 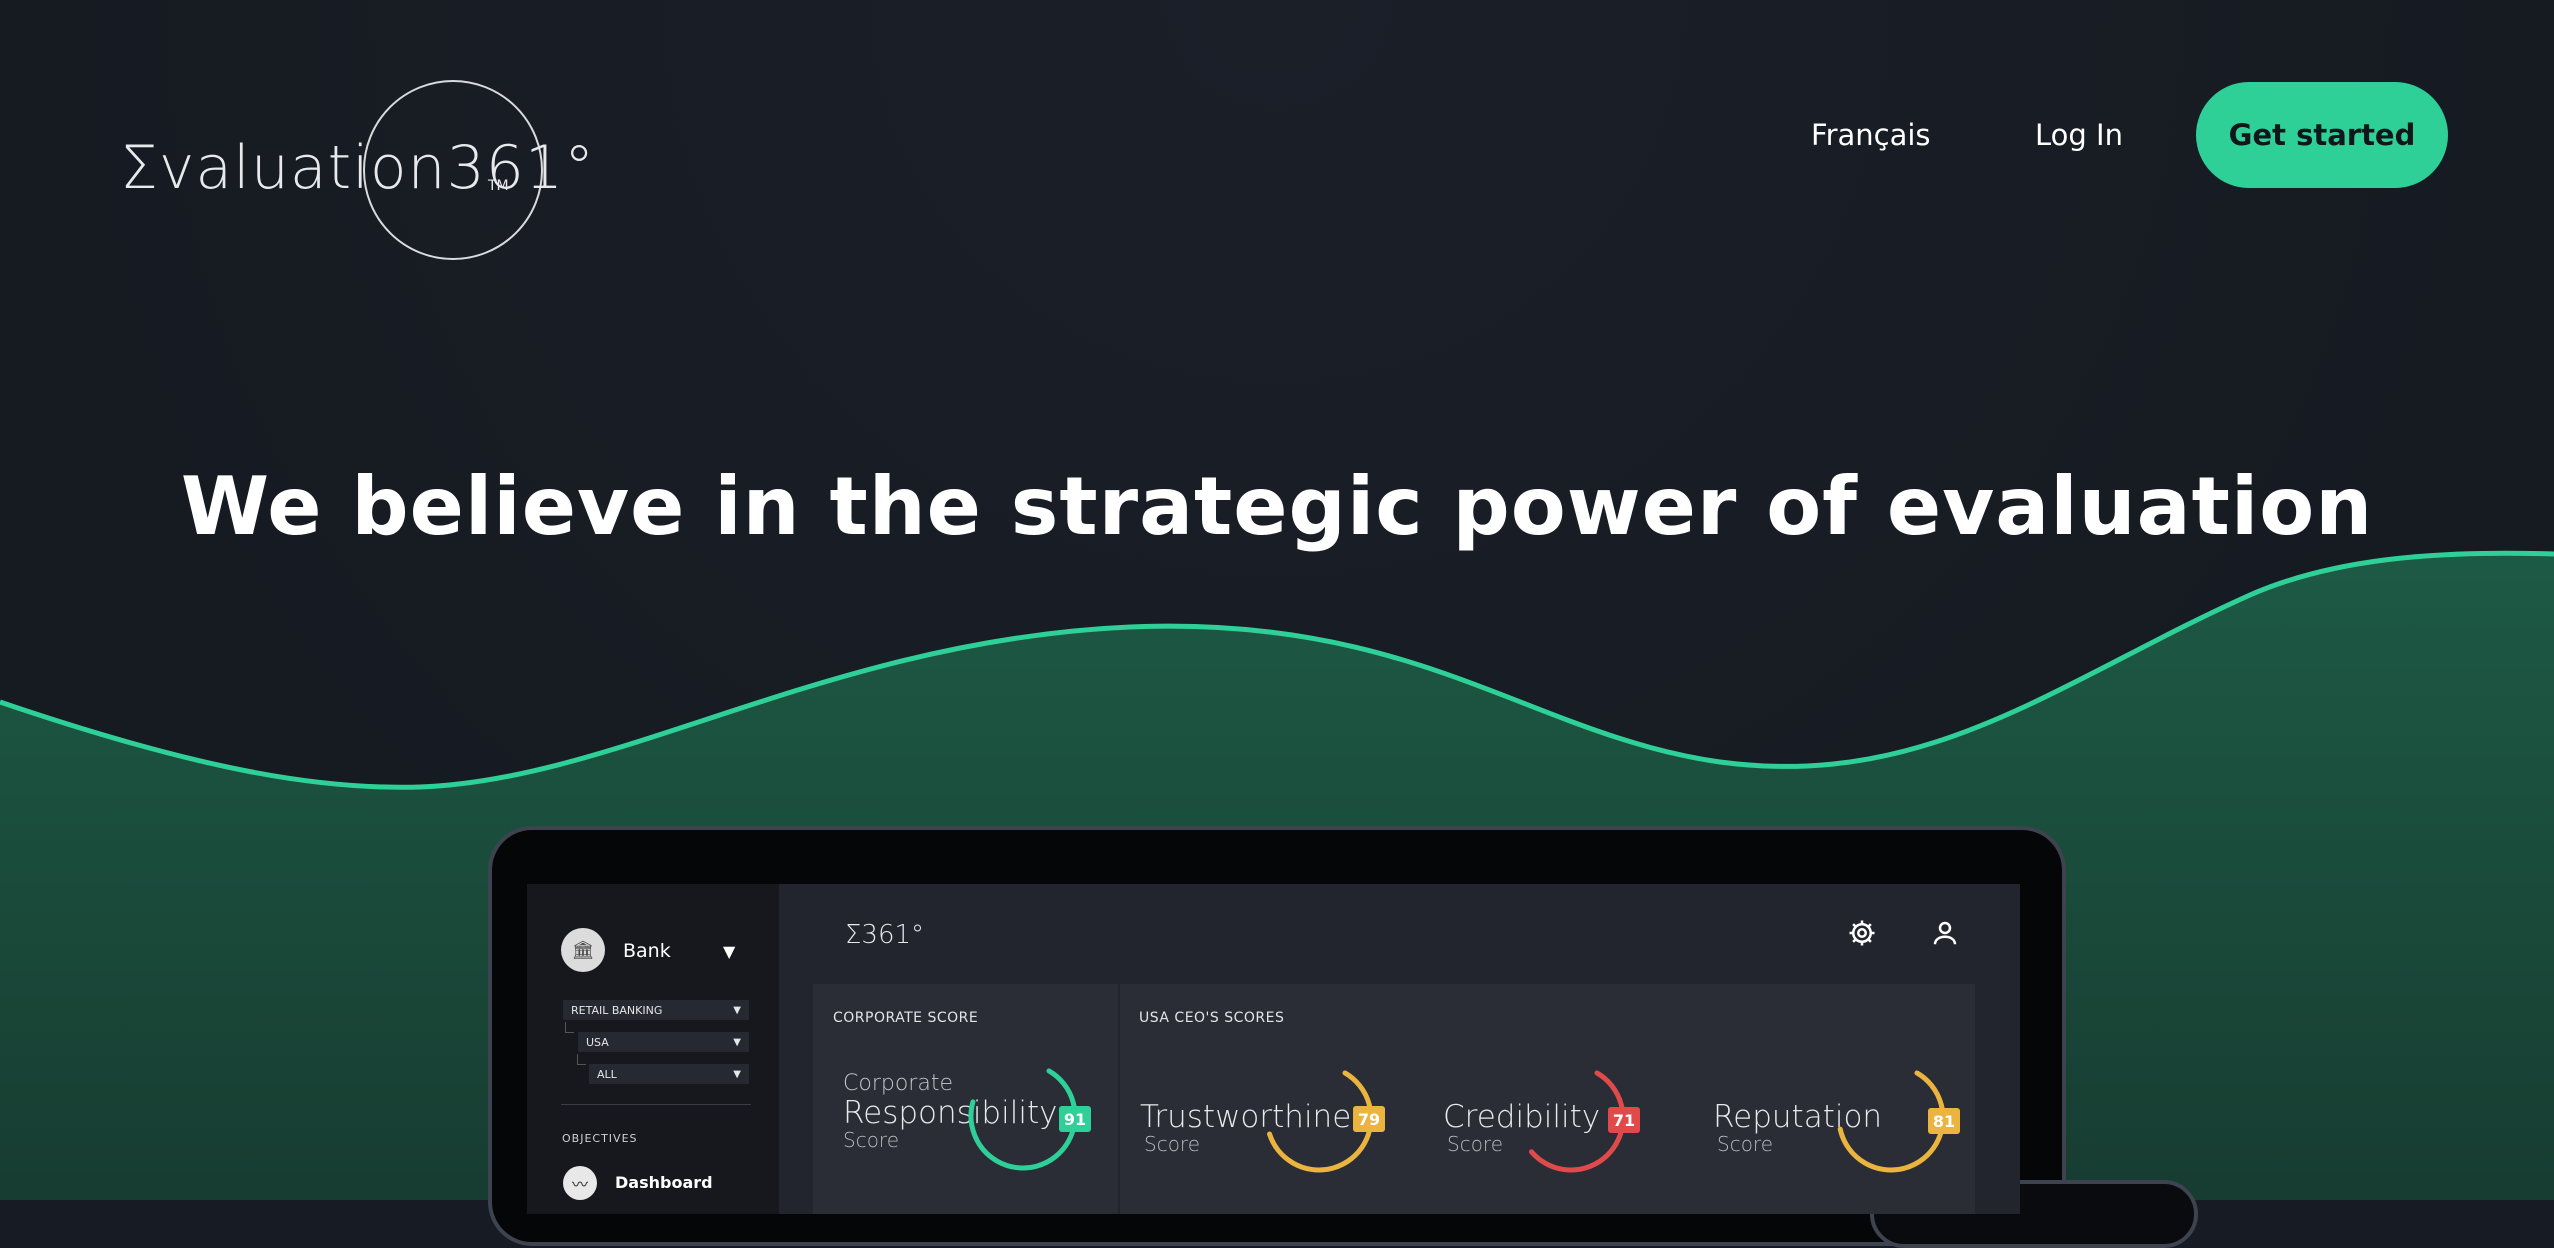 What do you see at coordinates (2322, 135) in the screenshot?
I see `get-started-button: Get started` at bounding box center [2322, 135].